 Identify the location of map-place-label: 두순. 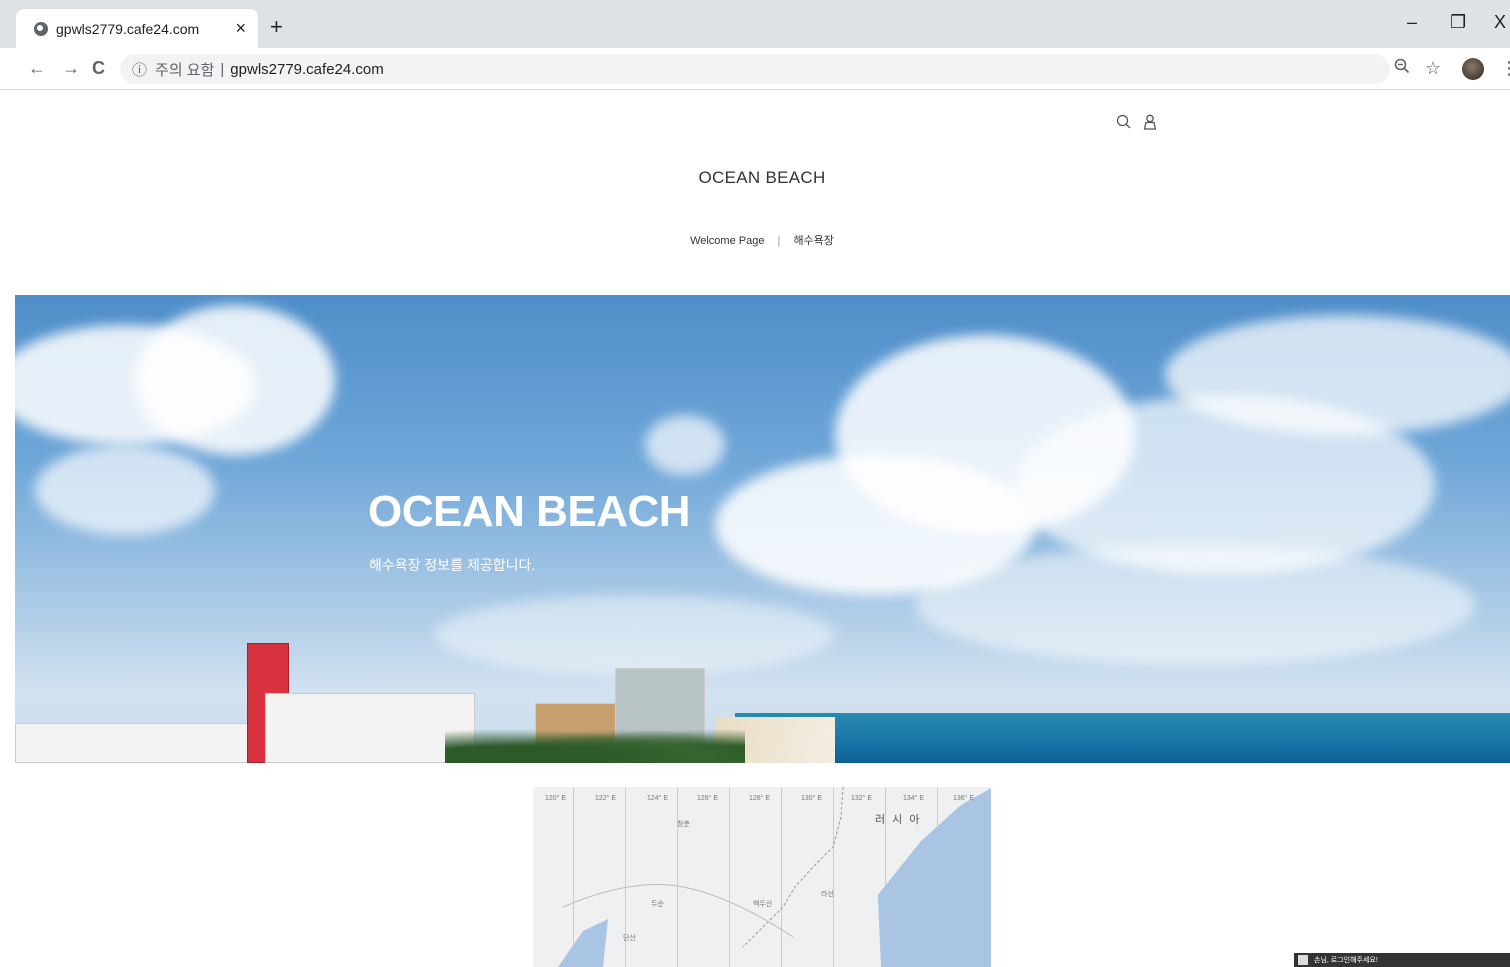
(657, 904).